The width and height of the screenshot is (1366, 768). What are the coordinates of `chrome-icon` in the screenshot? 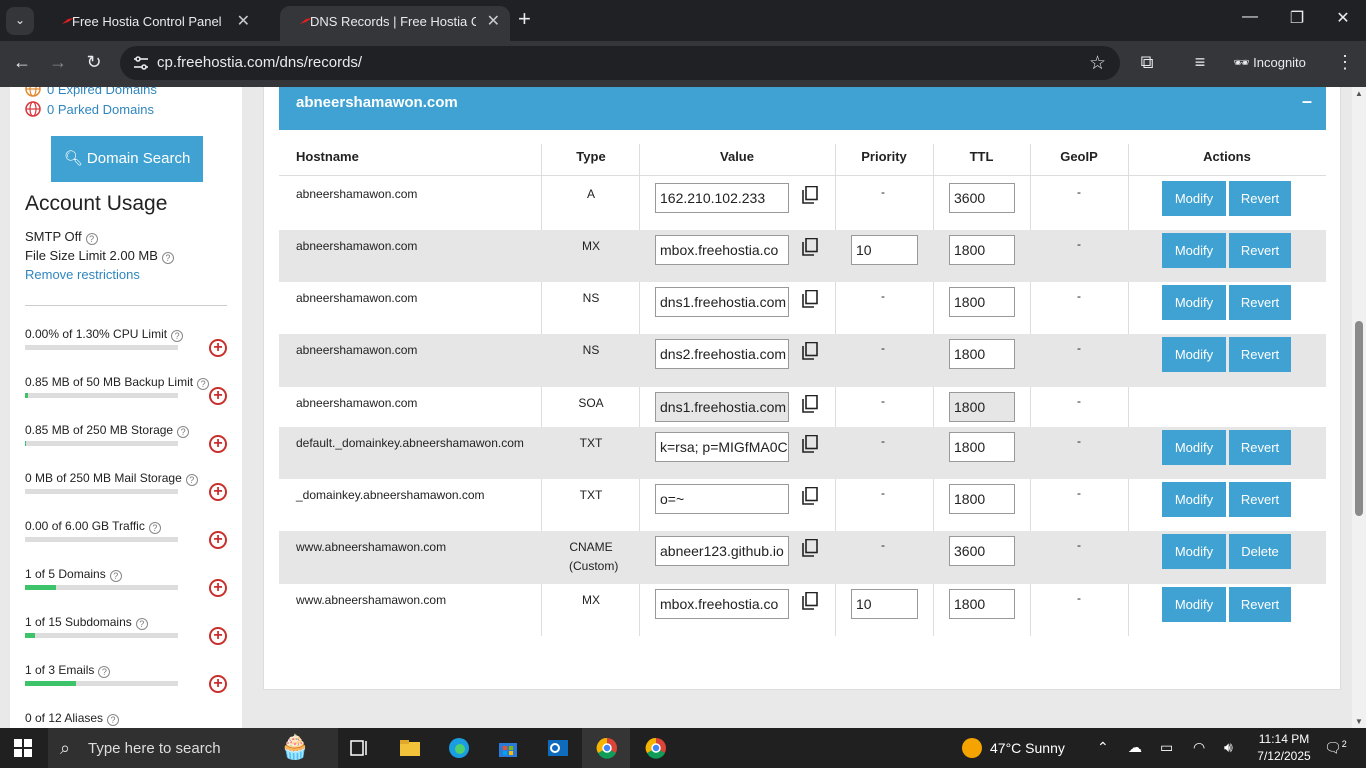 It's located at (607, 748).